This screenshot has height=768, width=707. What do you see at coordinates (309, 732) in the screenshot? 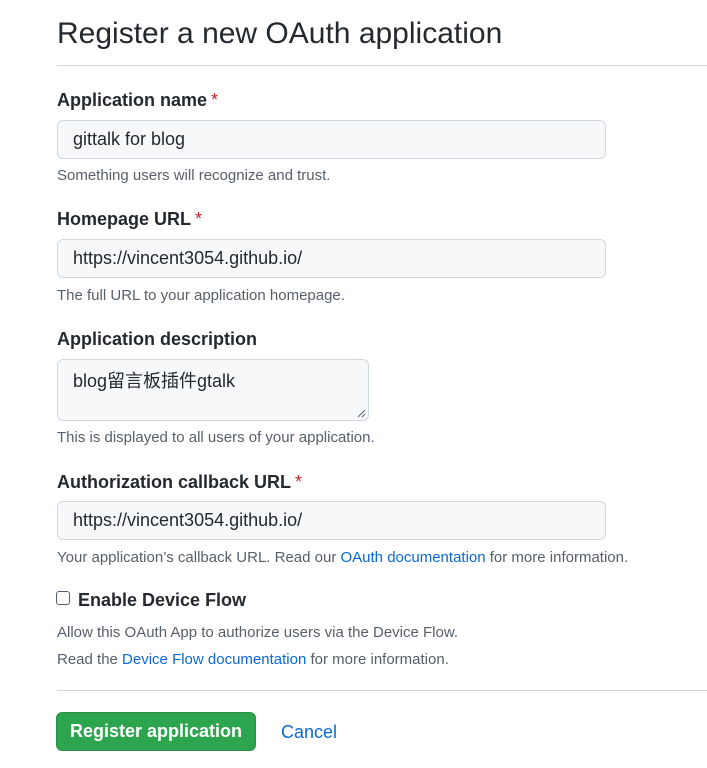
I see `cancel-link: Cancel` at bounding box center [309, 732].